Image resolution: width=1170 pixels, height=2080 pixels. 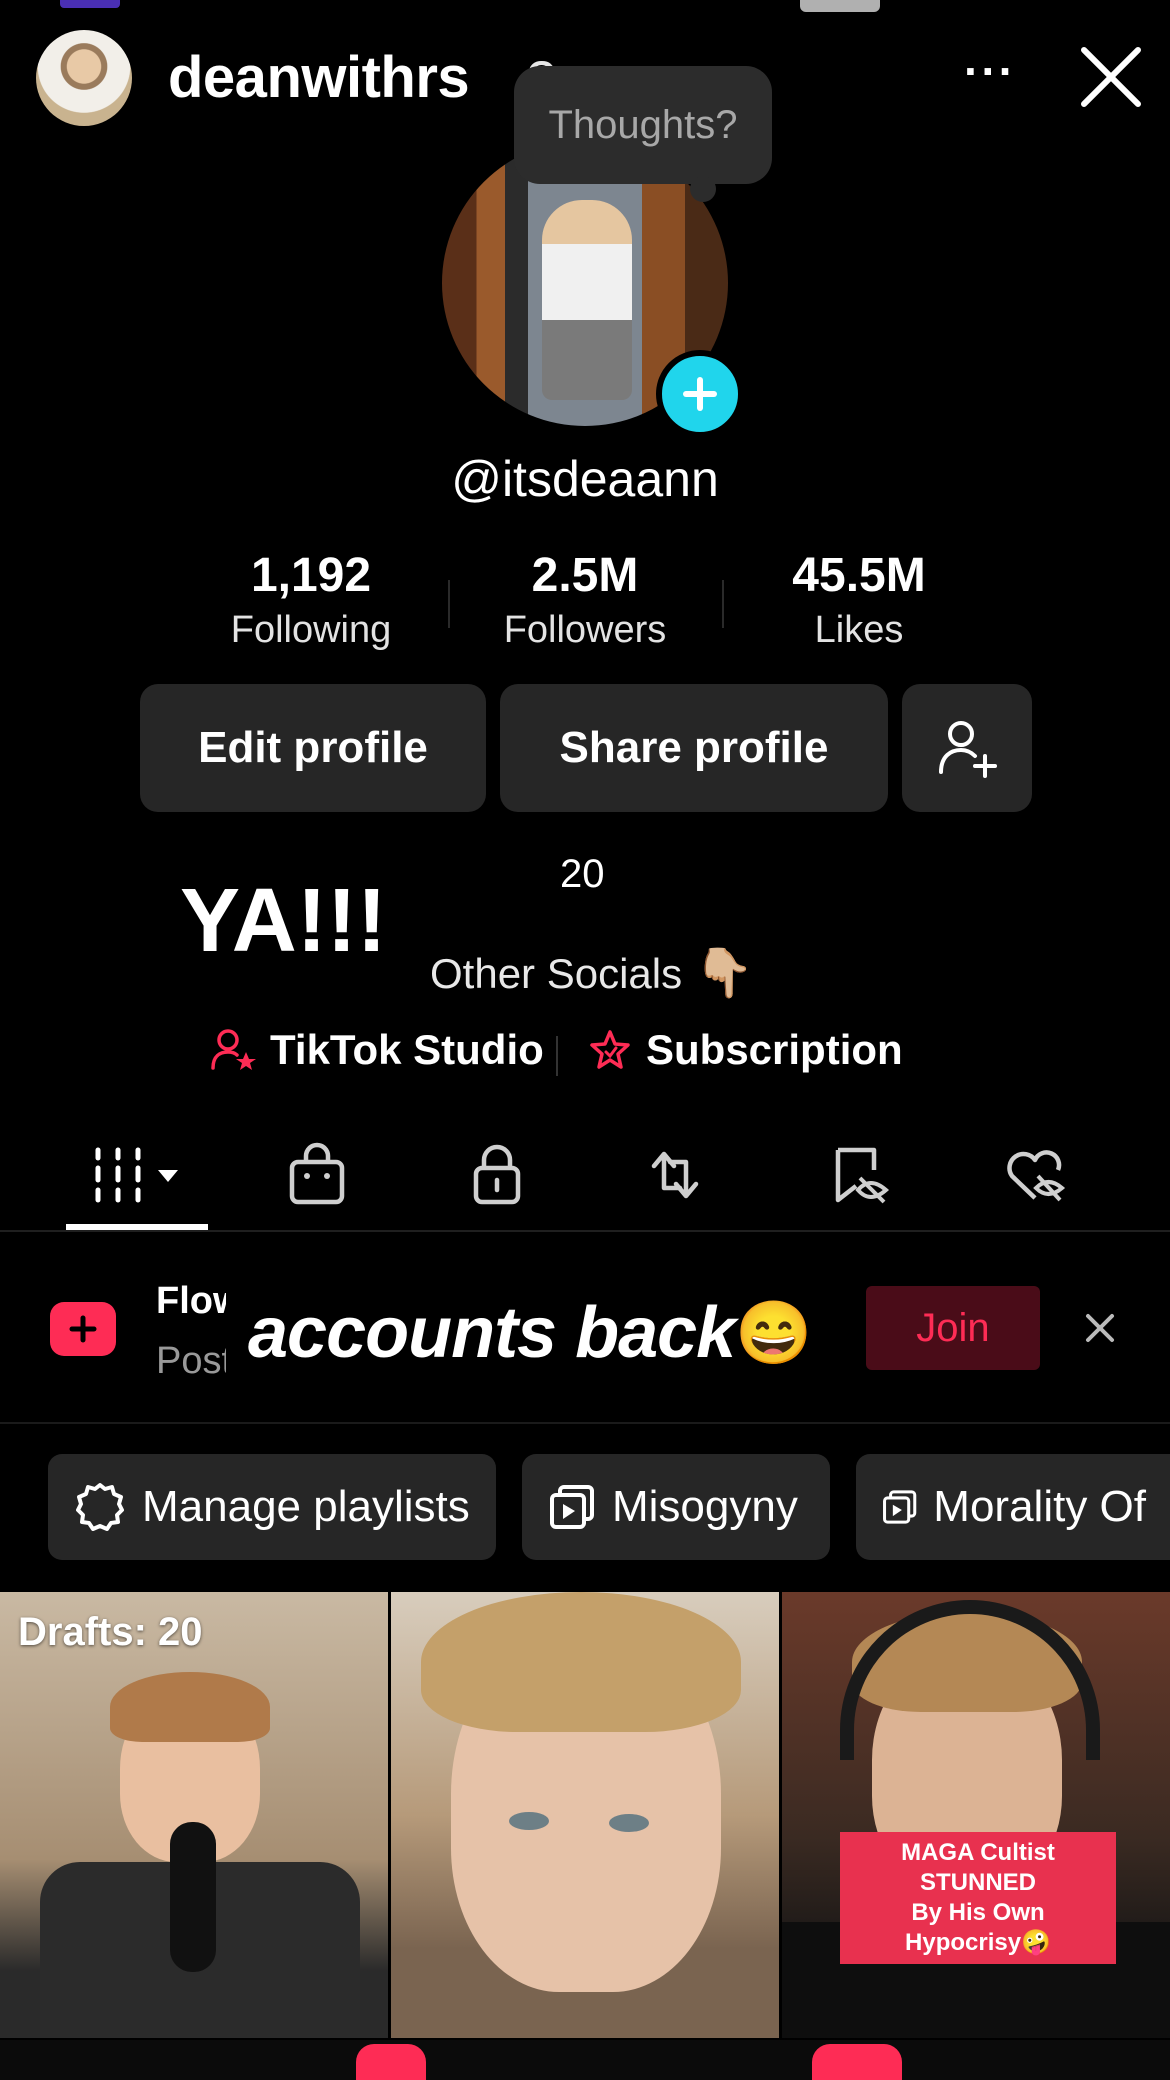 What do you see at coordinates (191, 1361) in the screenshot?
I see `promo-subtitle: Post` at bounding box center [191, 1361].